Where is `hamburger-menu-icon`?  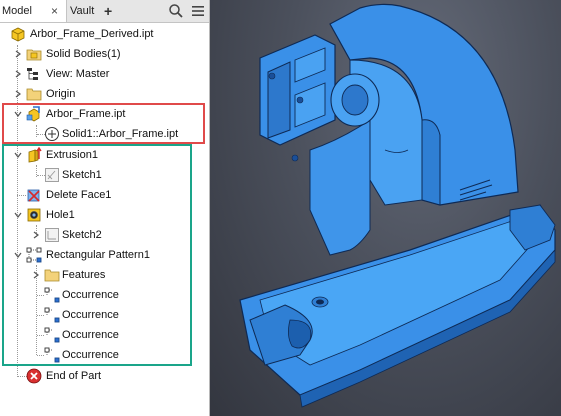 hamburger-menu-icon is located at coordinates (198, 11).